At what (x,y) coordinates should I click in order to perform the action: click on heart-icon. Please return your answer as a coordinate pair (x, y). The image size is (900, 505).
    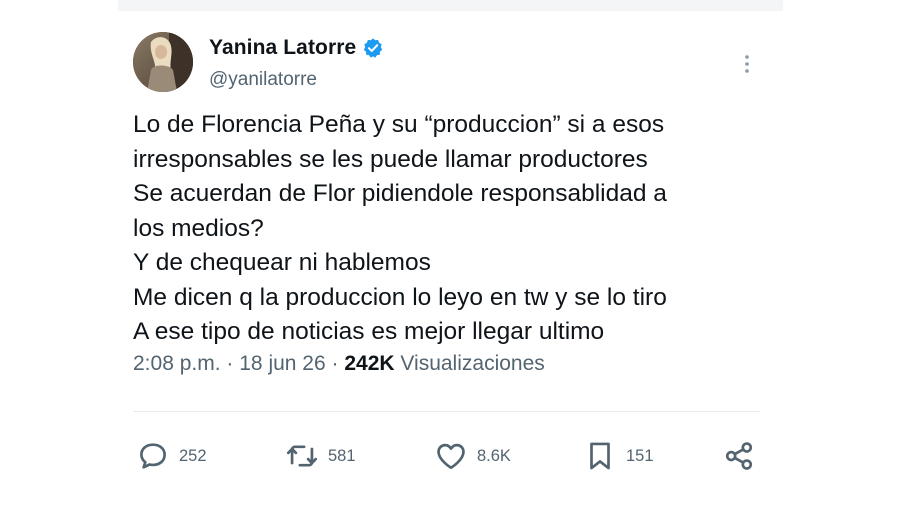
    Looking at the image, I should click on (451, 456).